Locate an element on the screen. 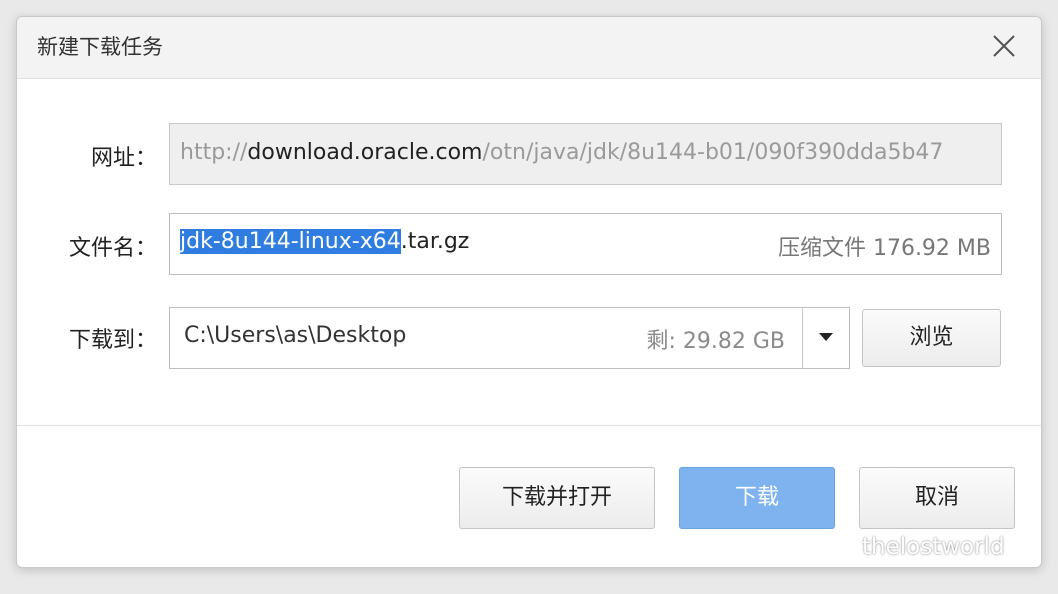 The width and height of the screenshot is (1058, 594). free-space: 剩: 29.82 GB is located at coordinates (715, 341).